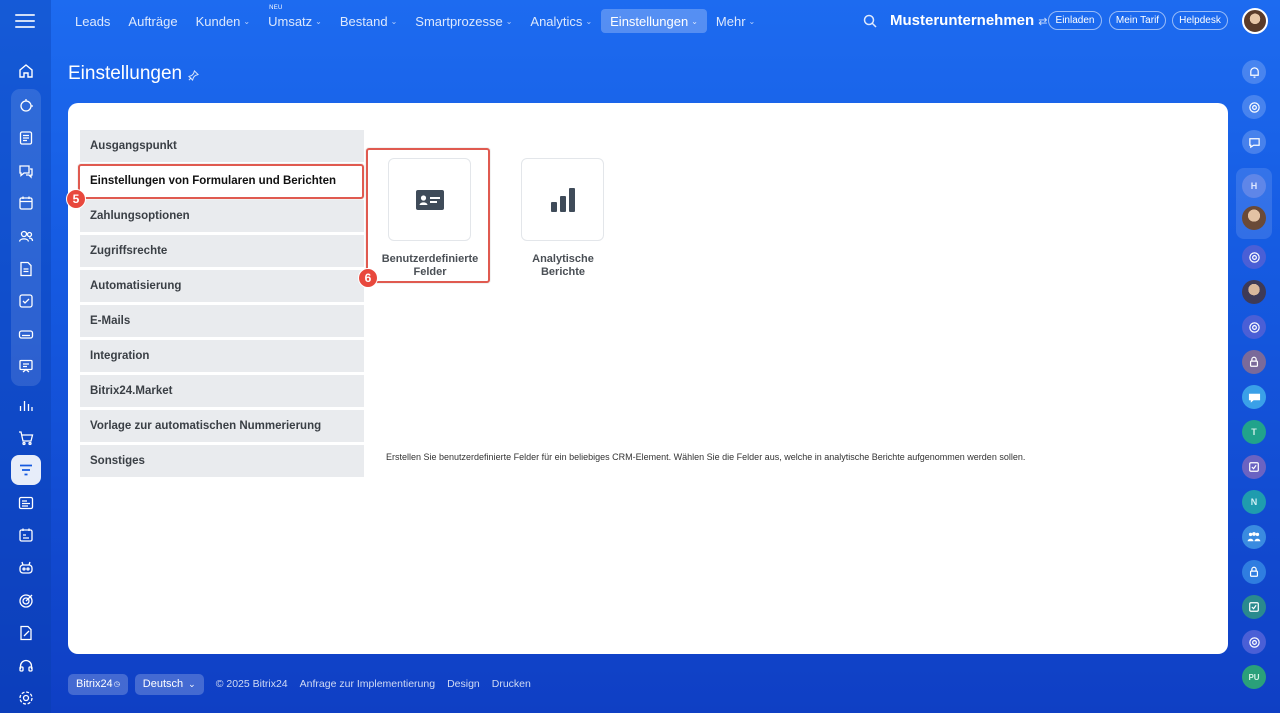 The width and height of the screenshot is (1280, 713). What do you see at coordinates (26, 633) in the screenshot?
I see `sign-icon` at bounding box center [26, 633].